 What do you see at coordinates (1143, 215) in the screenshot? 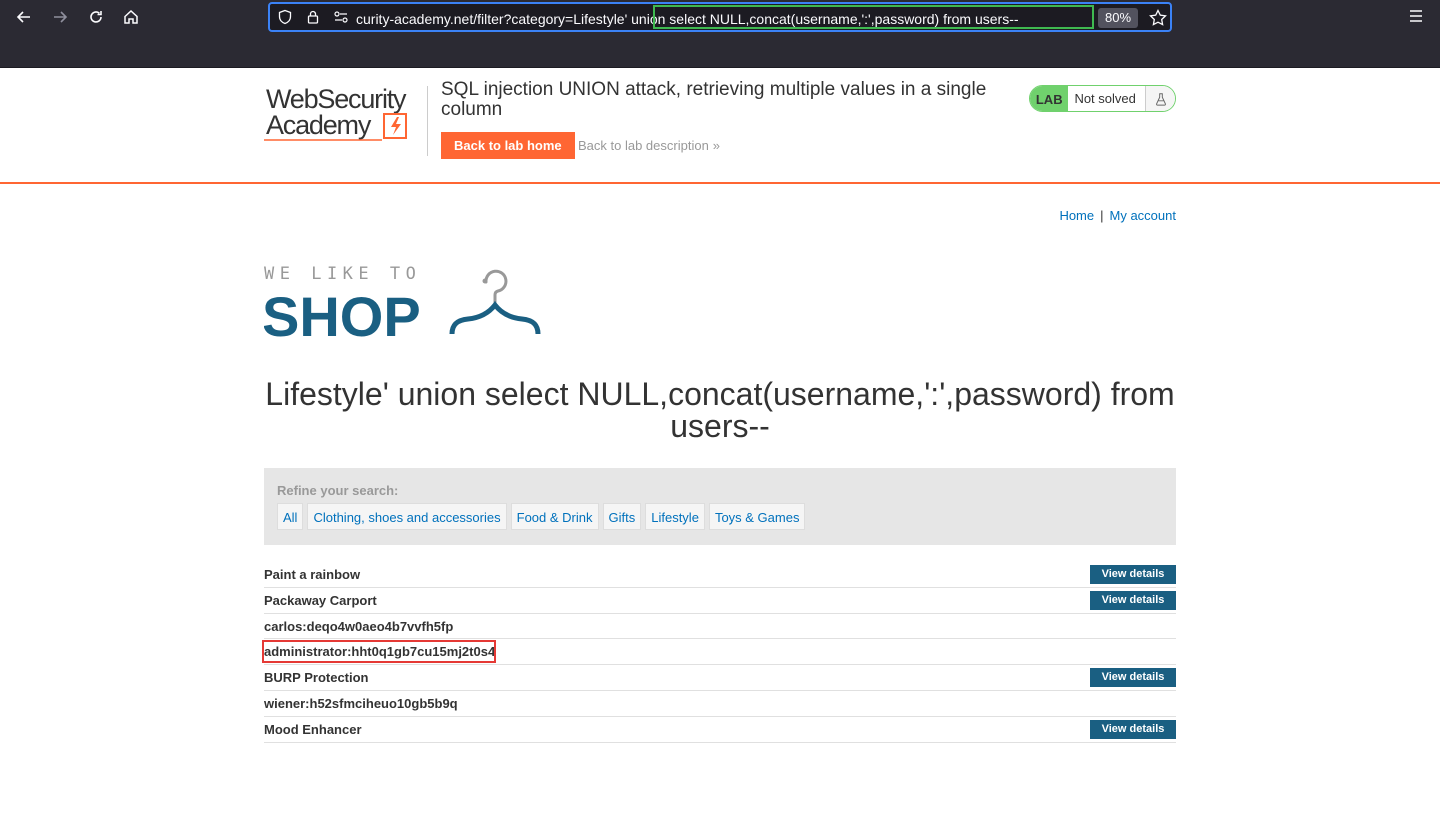
I see `my-account-link: My account` at bounding box center [1143, 215].